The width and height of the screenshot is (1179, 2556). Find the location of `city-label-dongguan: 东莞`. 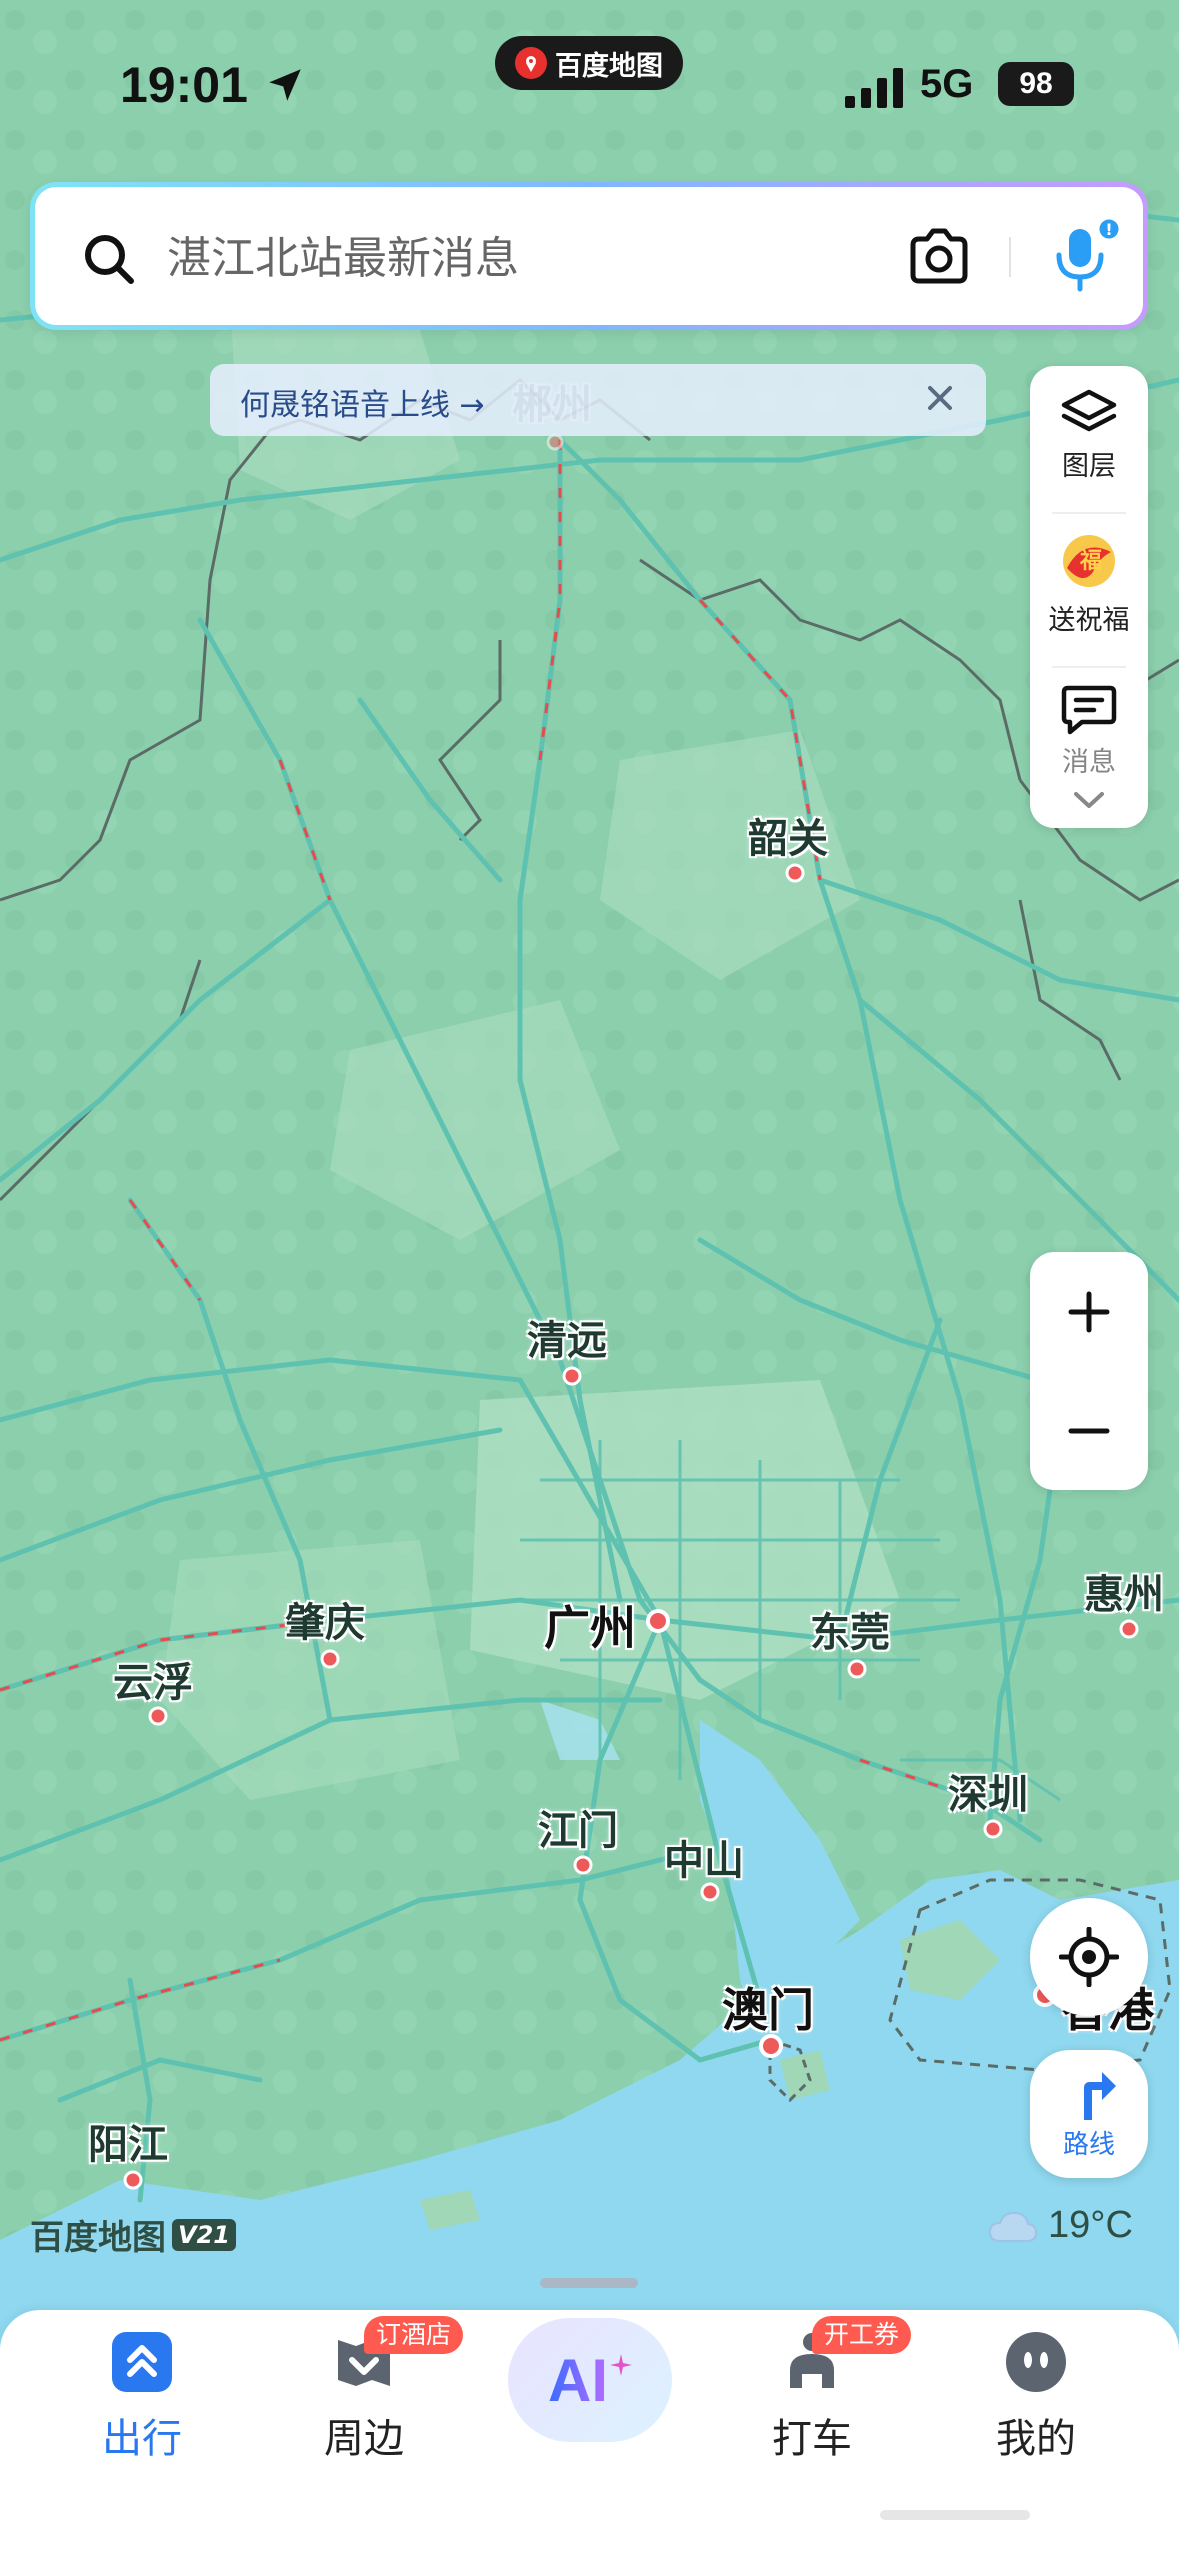

city-label-dongguan: 东莞 is located at coordinates (850, 1629).